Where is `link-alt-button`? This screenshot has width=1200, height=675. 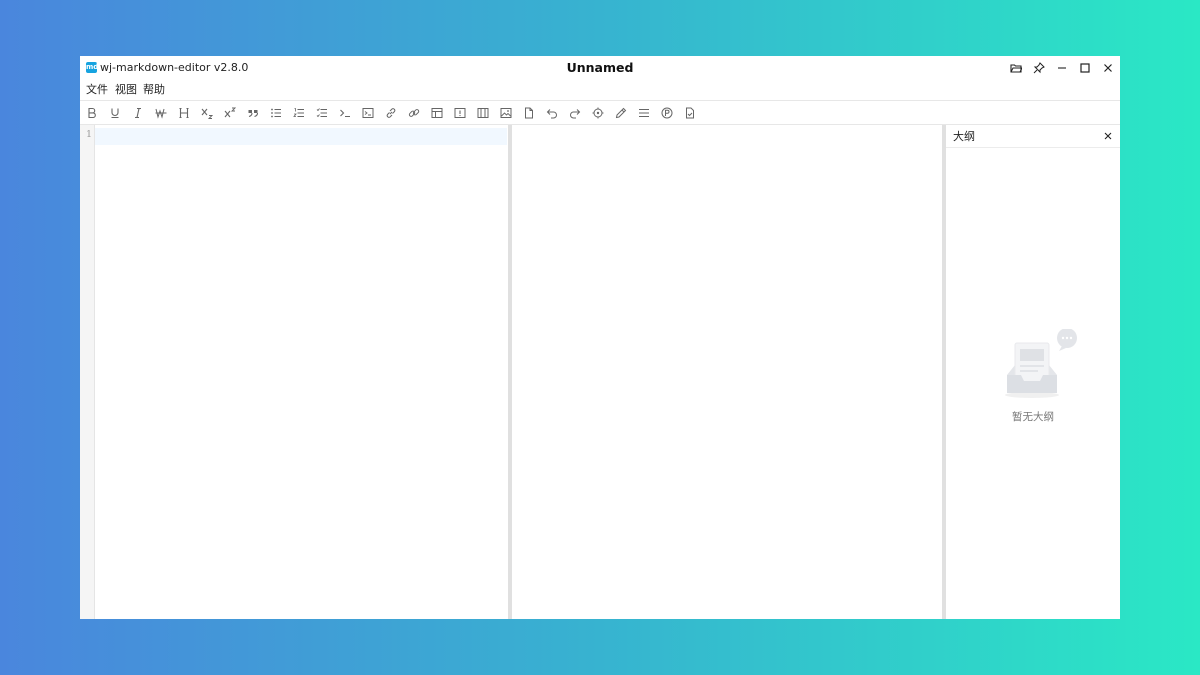
link-alt-button is located at coordinates (414, 113).